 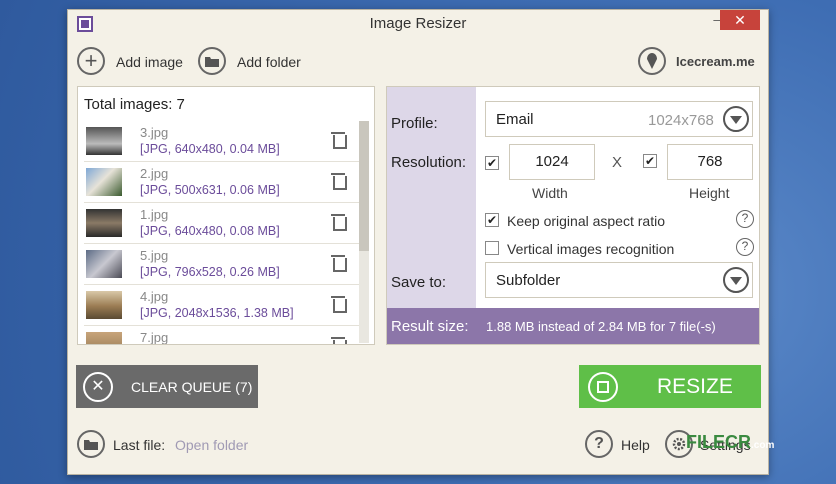 I want to click on title-bar: Image Resizer – ✕, so click(x=418, y=24).